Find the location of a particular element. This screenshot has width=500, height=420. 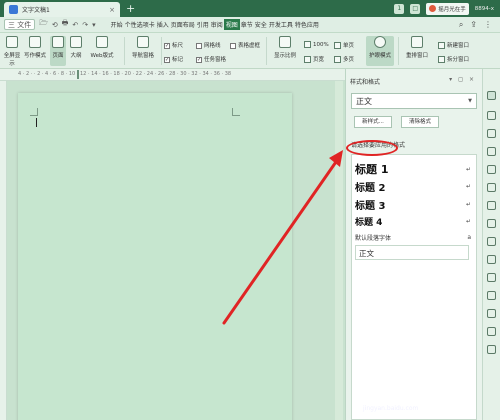

translate-icon is located at coordinates (491, 259).